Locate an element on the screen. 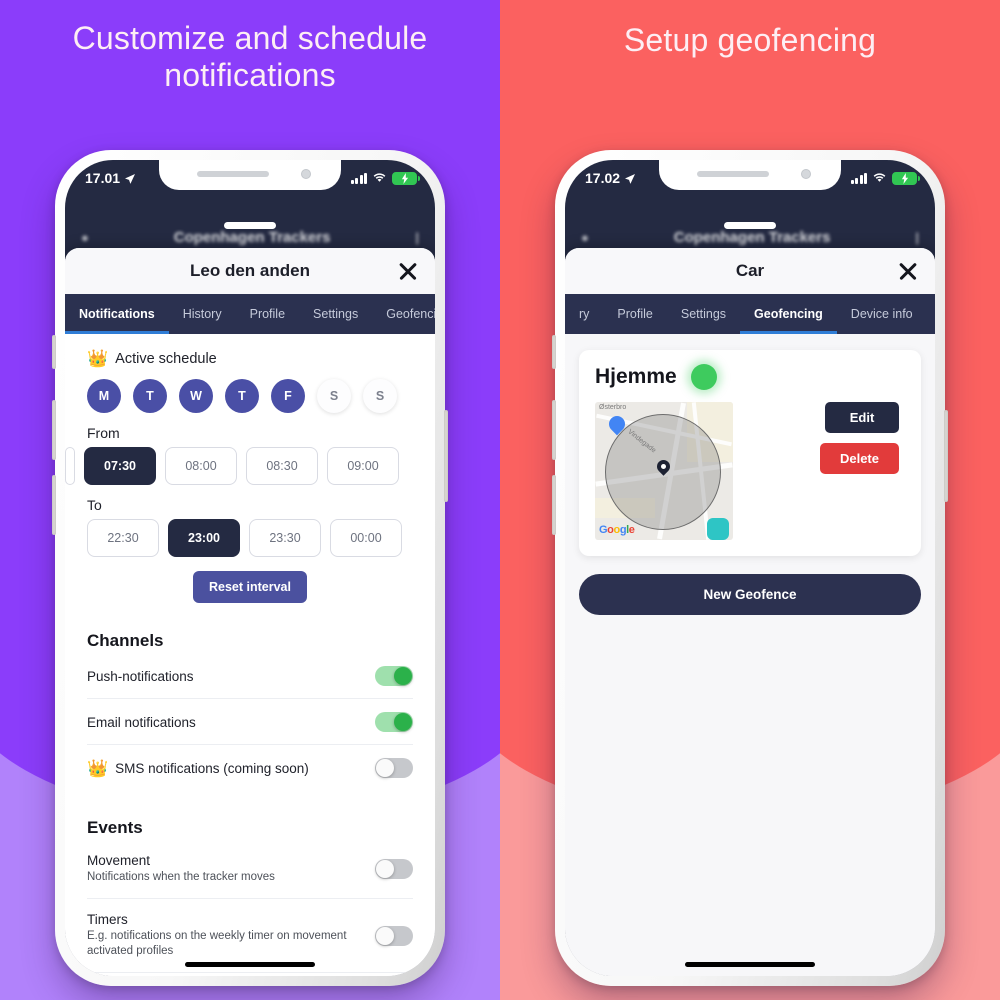 The width and height of the screenshot is (1000, 1000). from-chip-0800: 08:00 is located at coordinates (201, 466).